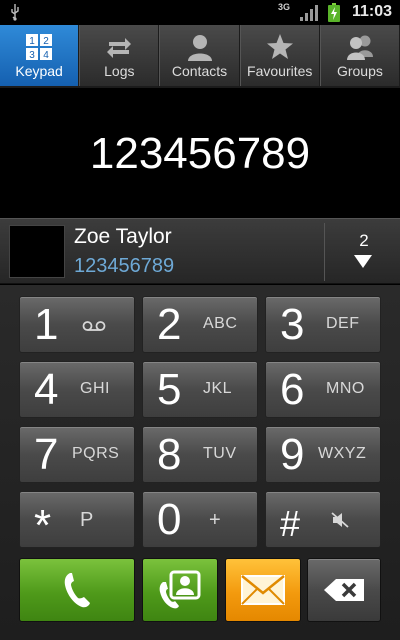 Image resolution: width=400 pixels, height=640 pixels. I want to click on key-digit: 4, so click(46, 389).